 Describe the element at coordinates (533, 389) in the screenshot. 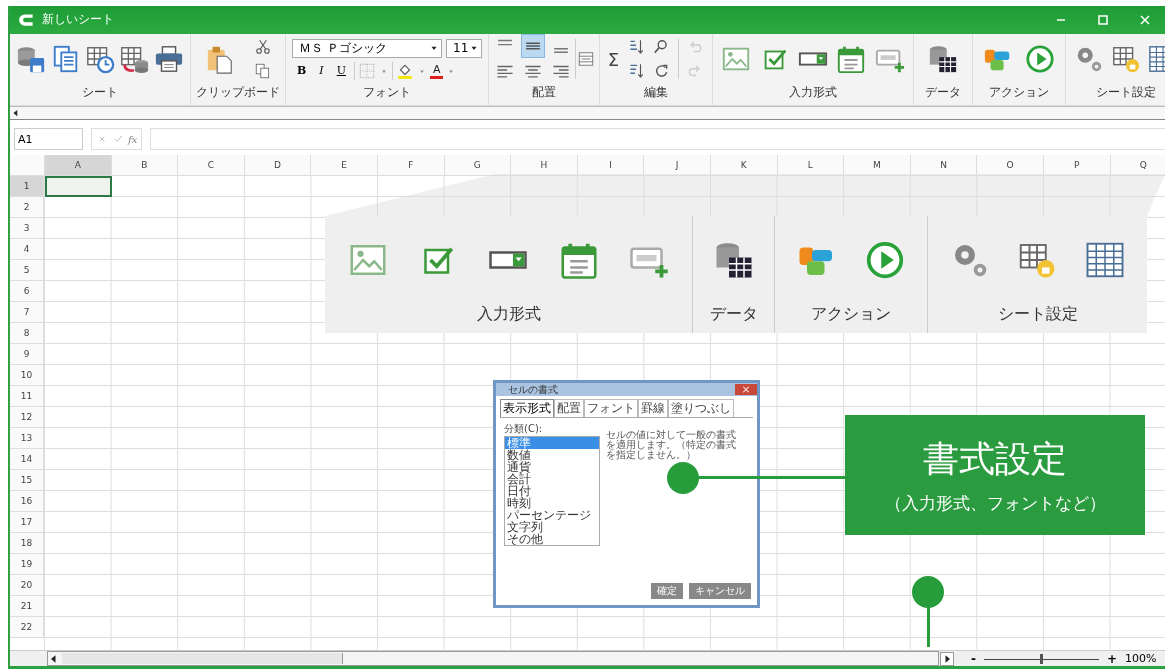

I see `dialog-title: セルの書式` at that location.